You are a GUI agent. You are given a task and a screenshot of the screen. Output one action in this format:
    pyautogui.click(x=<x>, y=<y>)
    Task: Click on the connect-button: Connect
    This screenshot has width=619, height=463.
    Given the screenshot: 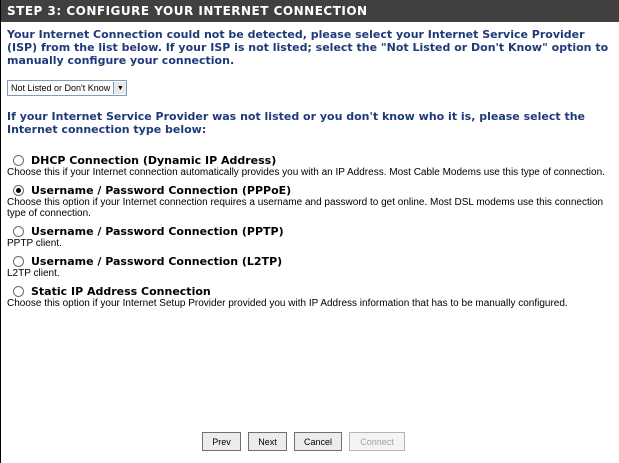 What is the action you would take?
    pyautogui.click(x=377, y=441)
    